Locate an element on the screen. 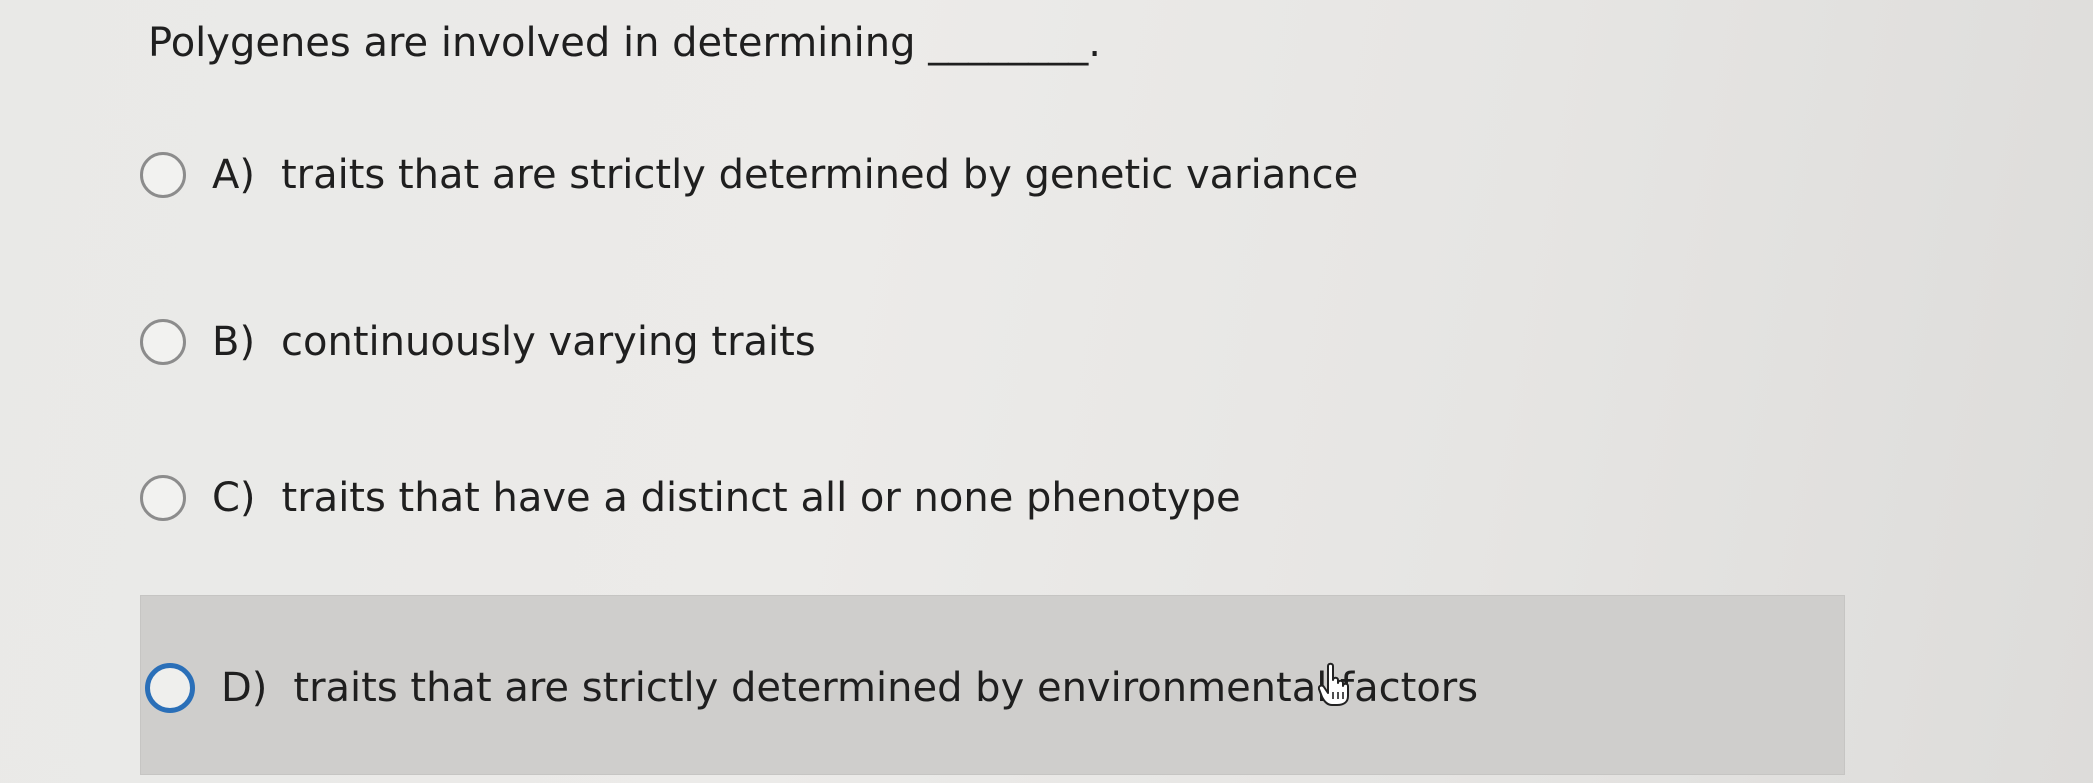 This screenshot has width=2093, height=783. radio-option-a is located at coordinates (163, 175).